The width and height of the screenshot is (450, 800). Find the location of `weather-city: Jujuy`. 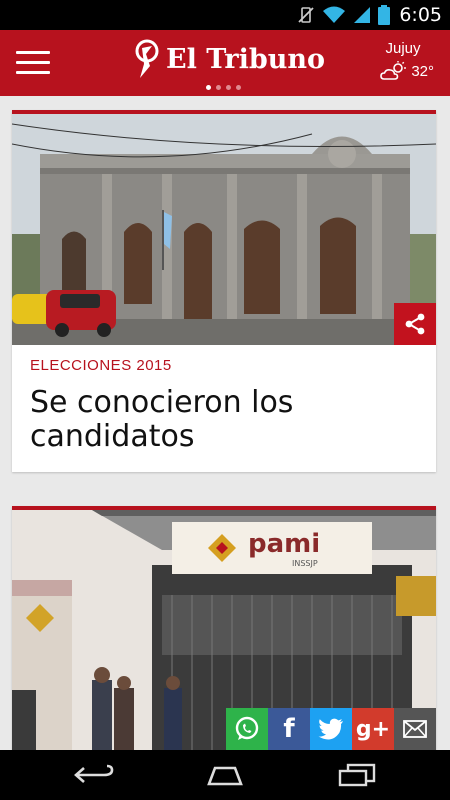

weather-city: Jujuy is located at coordinates (403, 48).